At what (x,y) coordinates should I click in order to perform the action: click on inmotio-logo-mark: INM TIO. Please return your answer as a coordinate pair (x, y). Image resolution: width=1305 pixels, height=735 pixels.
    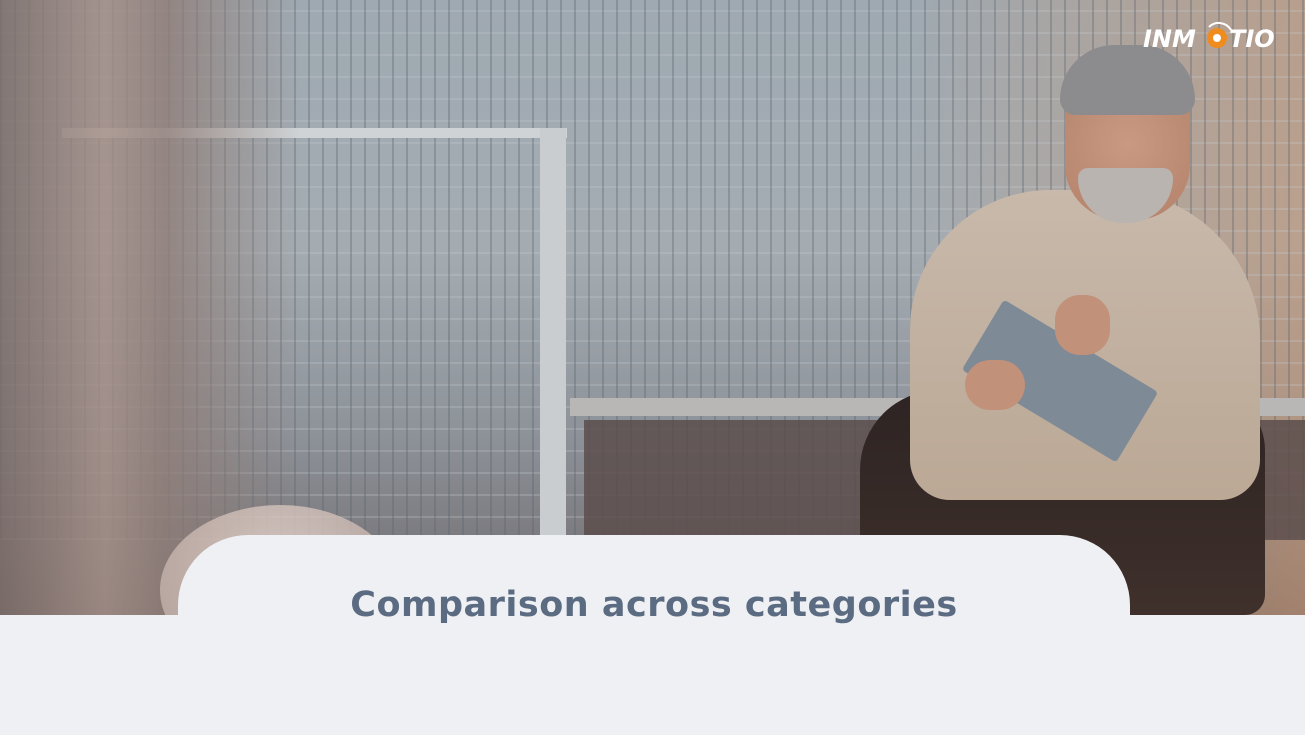
    Looking at the image, I should click on (1209, 37).